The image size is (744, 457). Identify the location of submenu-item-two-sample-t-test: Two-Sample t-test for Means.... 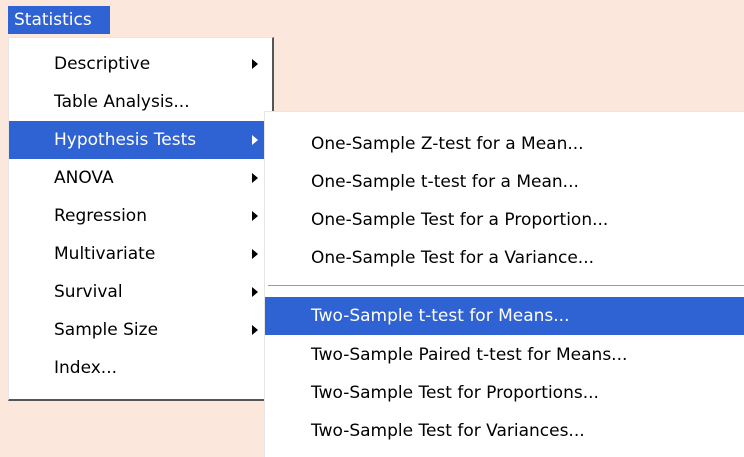
(504, 316).